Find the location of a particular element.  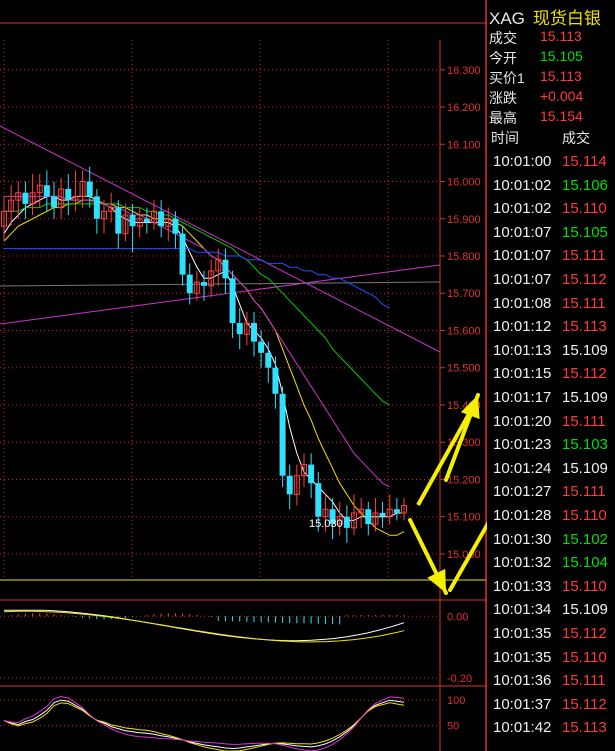

tick-row: 10:01:02 15.110 is located at coordinates (551, 208).